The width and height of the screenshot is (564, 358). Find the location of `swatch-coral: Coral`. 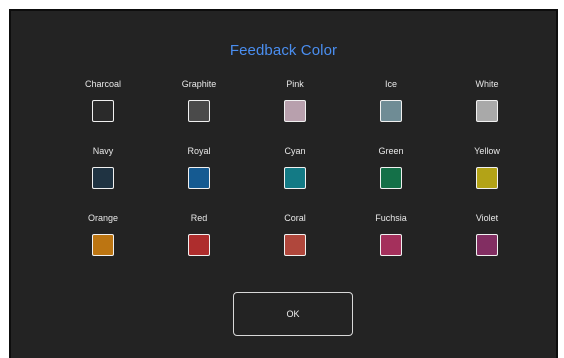

swatch-coral: Coral is located at coordinates (295, 246).